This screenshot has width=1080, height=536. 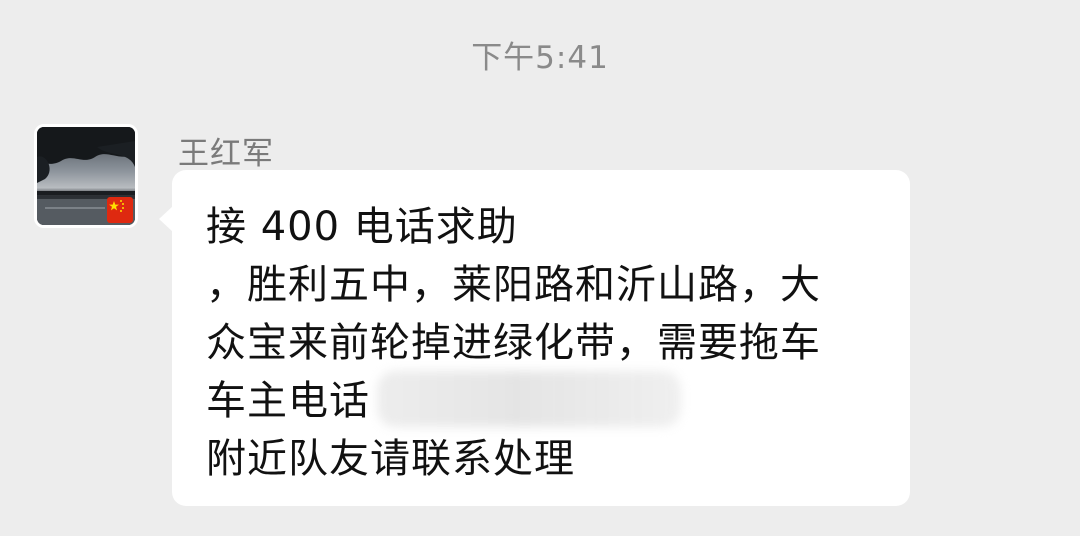 What do you see at coordinates (226, 154) in the screenshot?
I see `sender-name: 王红军` at bounding box center [226, 154].